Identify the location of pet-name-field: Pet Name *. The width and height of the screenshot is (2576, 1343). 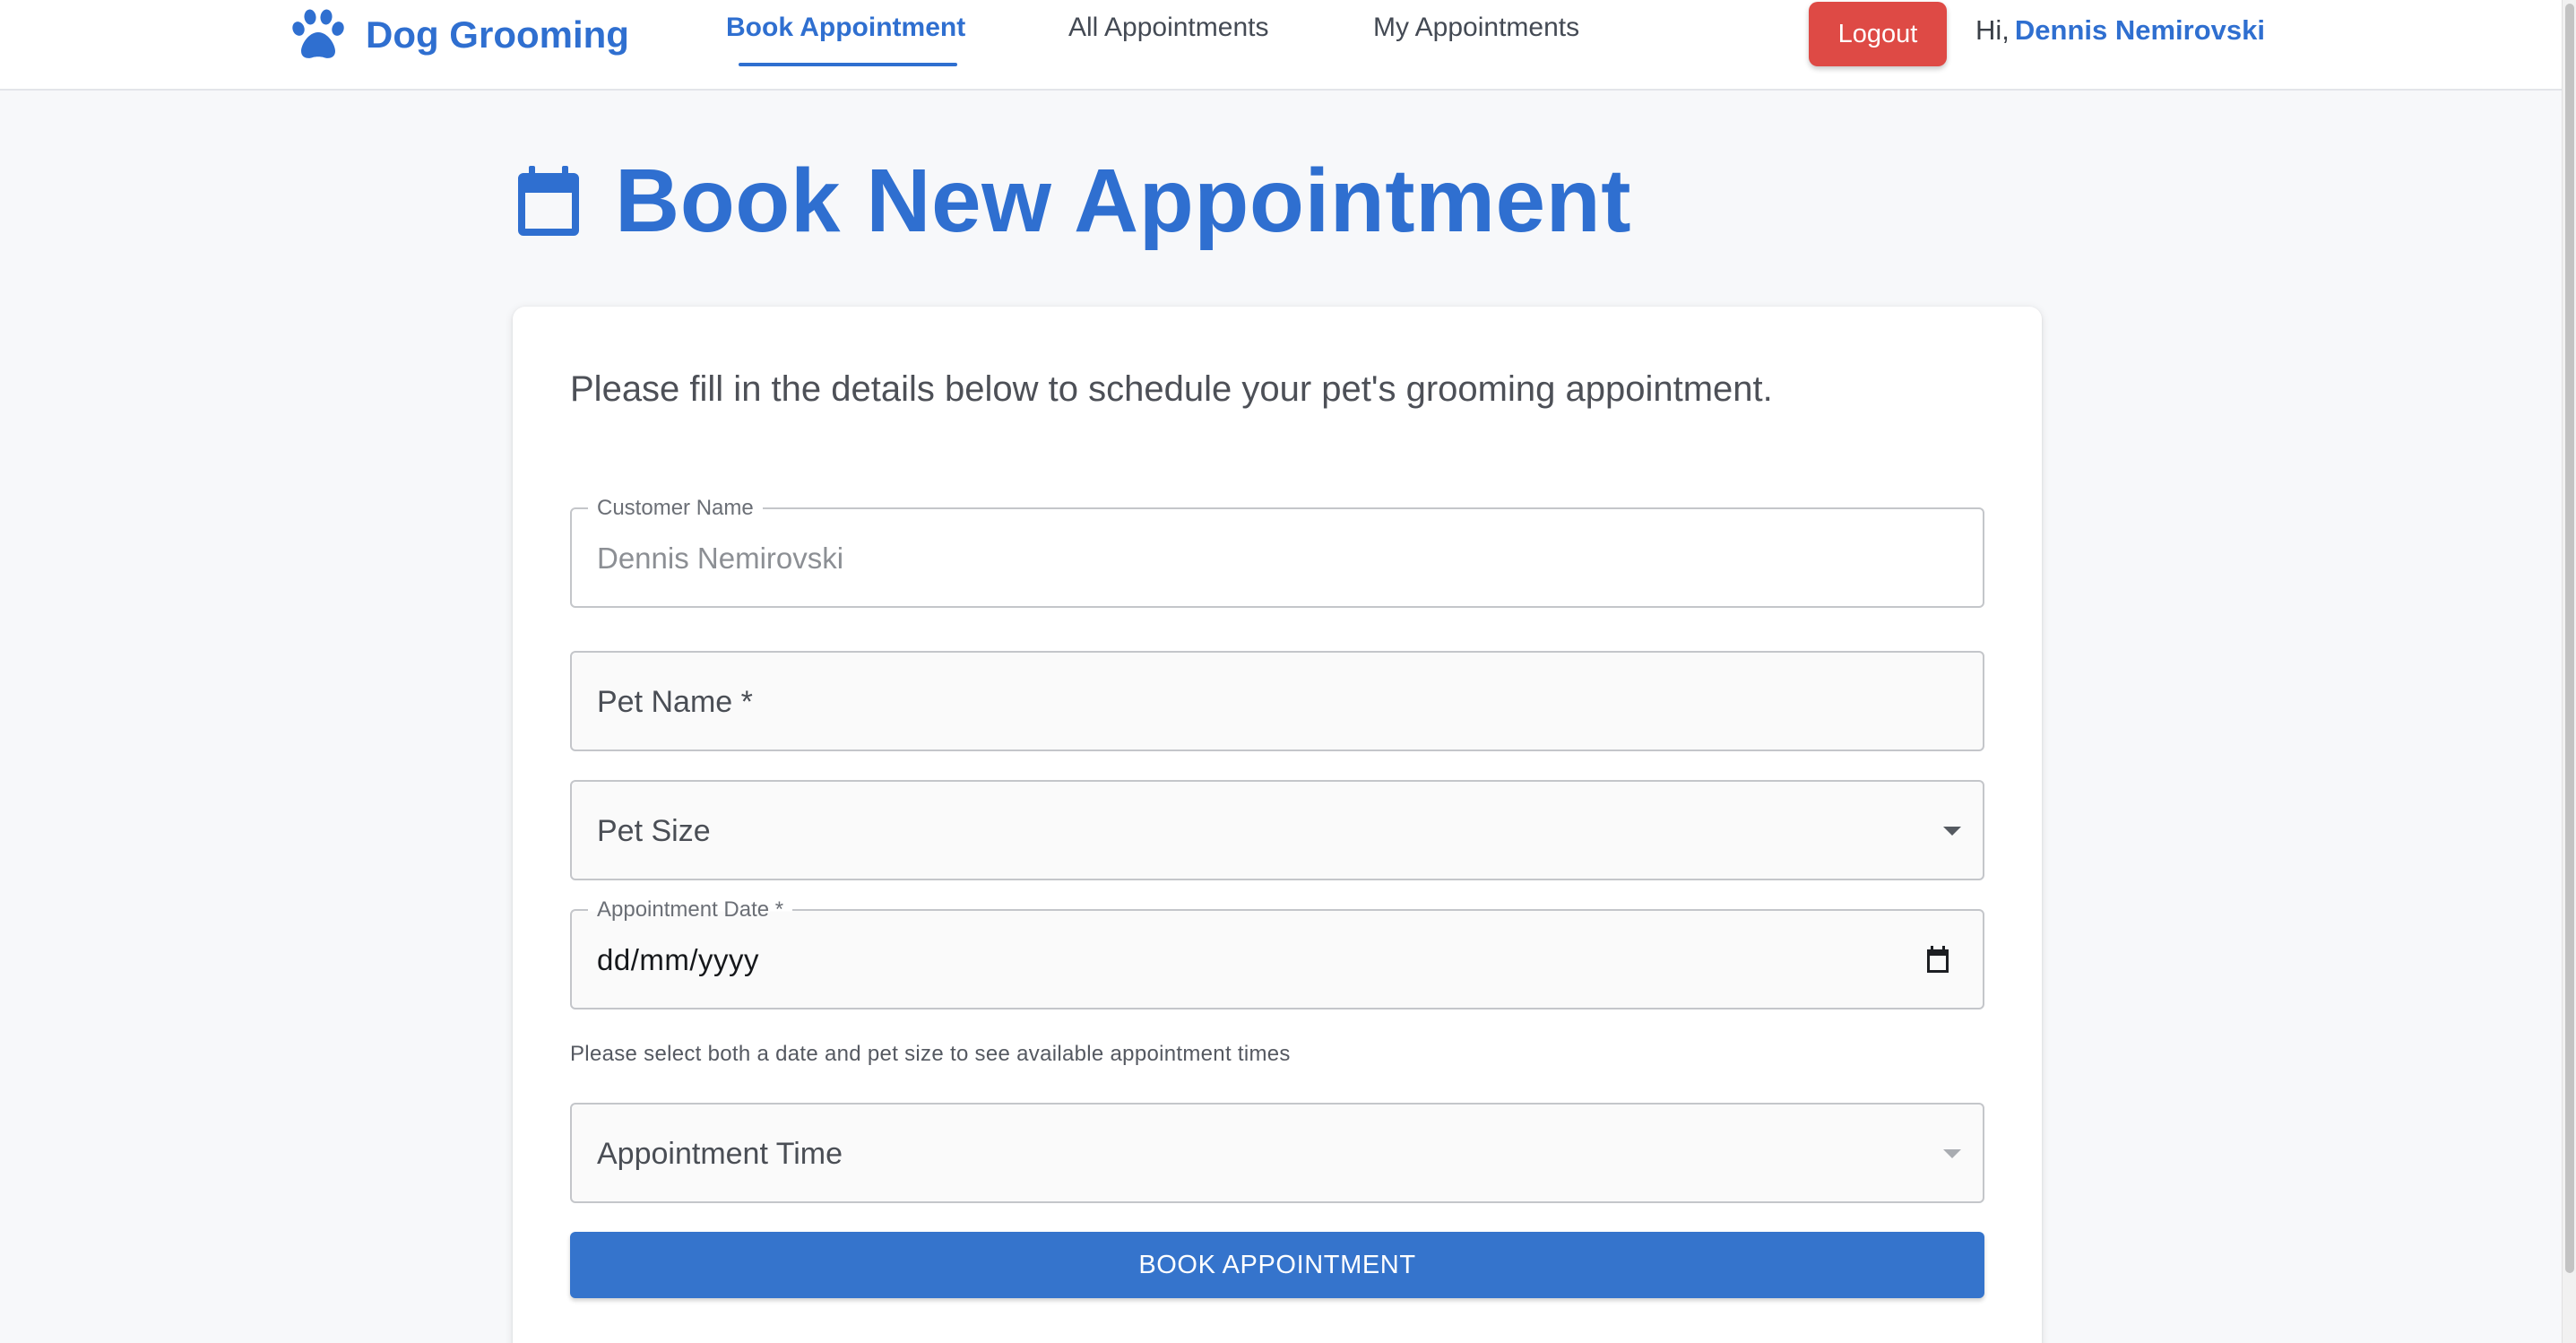
(1277, 701).